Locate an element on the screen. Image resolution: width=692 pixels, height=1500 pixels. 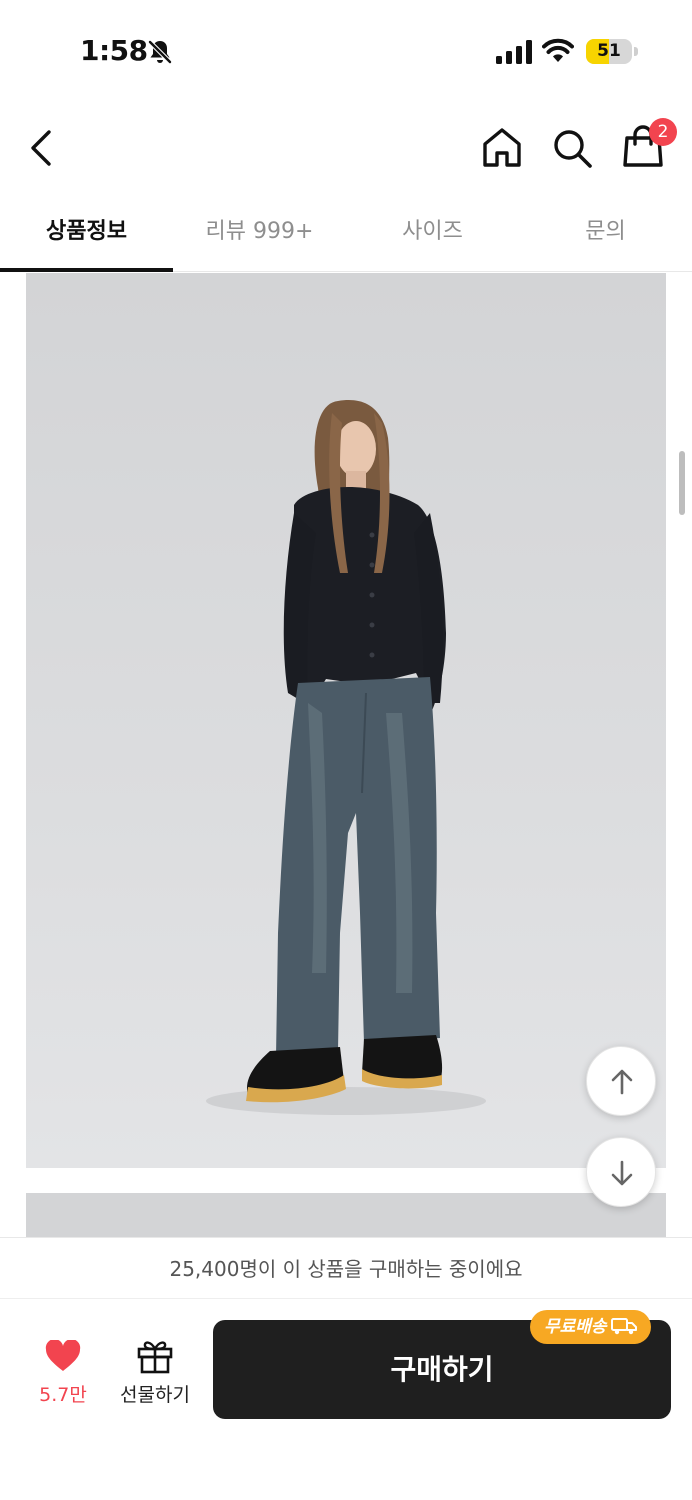
gift-button: 선물하기 is located at coordinates (155, 1374).